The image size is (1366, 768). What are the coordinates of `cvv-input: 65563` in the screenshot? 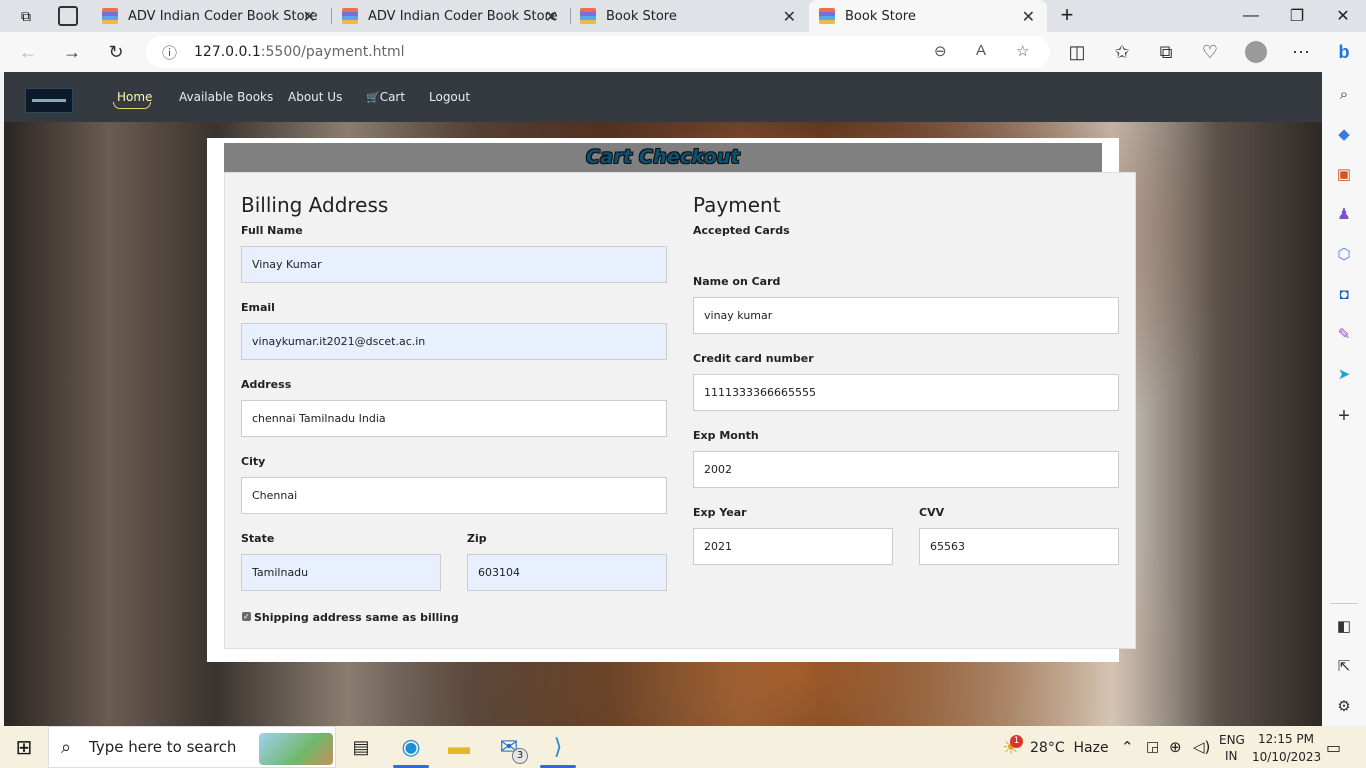 It's located at (1019, 546).